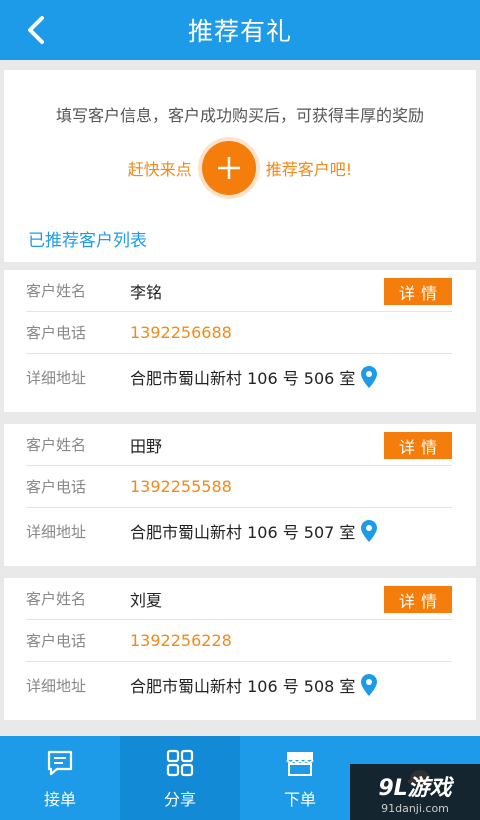 This screenshot has height=820, width=480. What do you see at coordinates (181, 332) in the screenshot?
I see `customer-phone: 1392256688` at bounding box center [181, 332].